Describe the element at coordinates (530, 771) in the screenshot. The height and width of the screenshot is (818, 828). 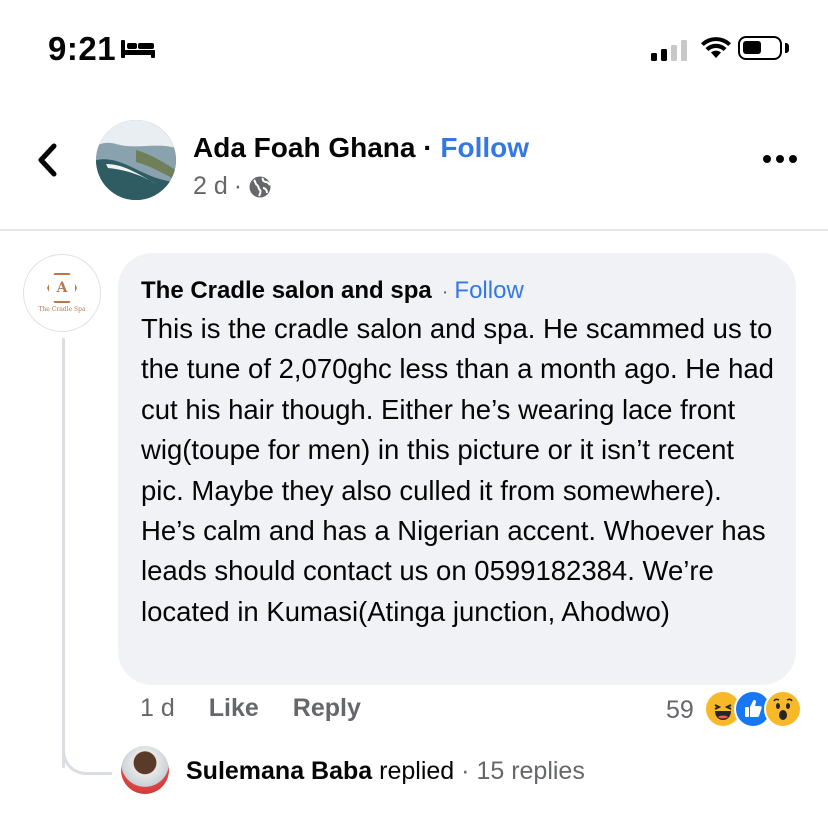
I see `reply-count: 15 replies` at that location.